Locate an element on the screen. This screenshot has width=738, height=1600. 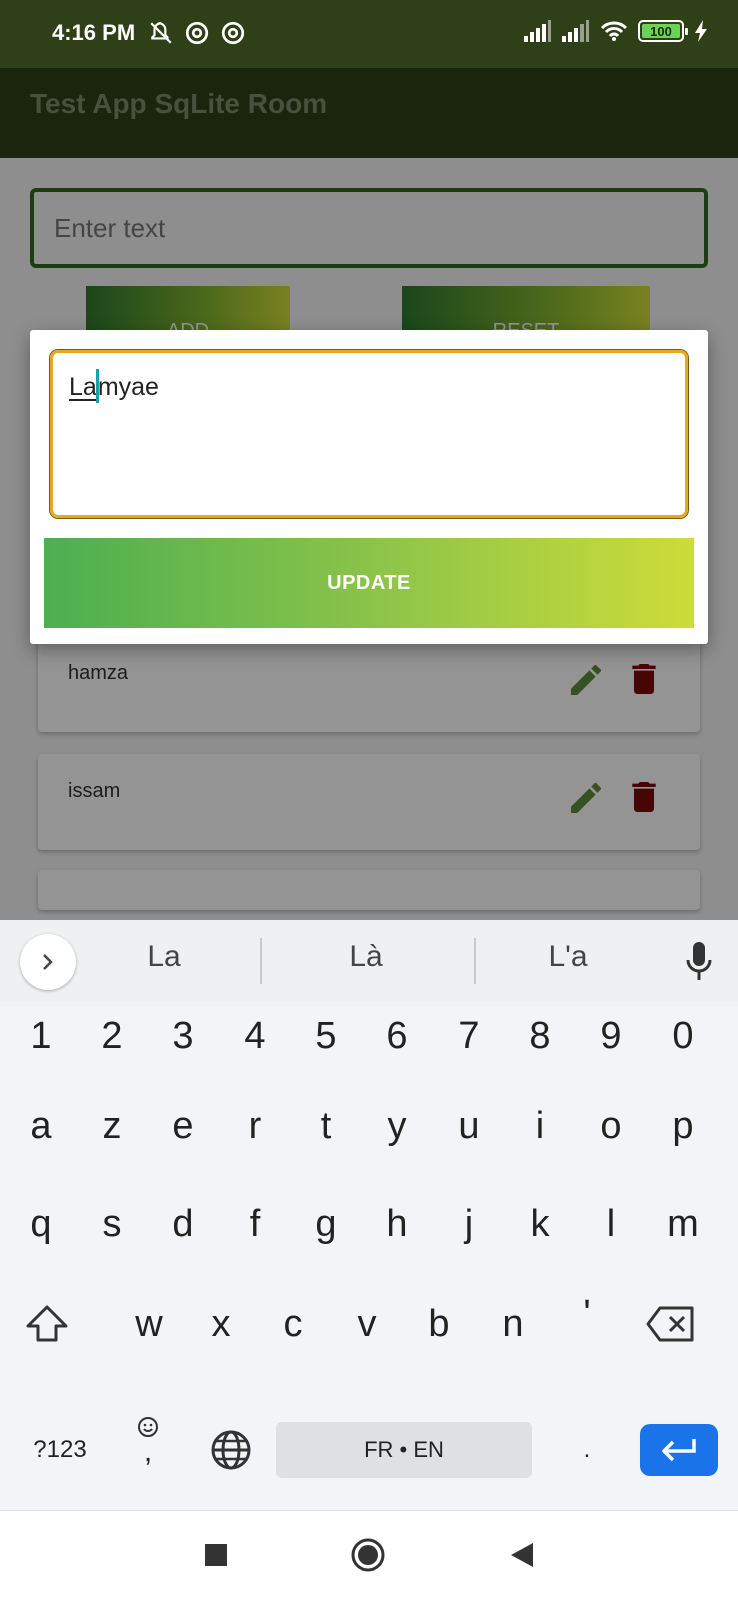
globe-icon is located at coordinates (231, 1450).